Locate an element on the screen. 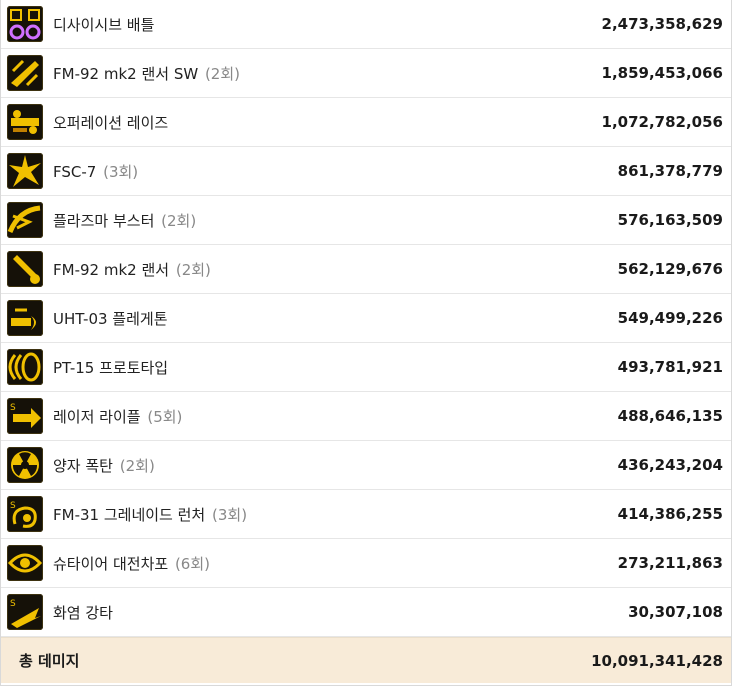 The image size is (738, 688). skill-name: 오퍼레이션 레이즈 is located at coordinates (327, 122).